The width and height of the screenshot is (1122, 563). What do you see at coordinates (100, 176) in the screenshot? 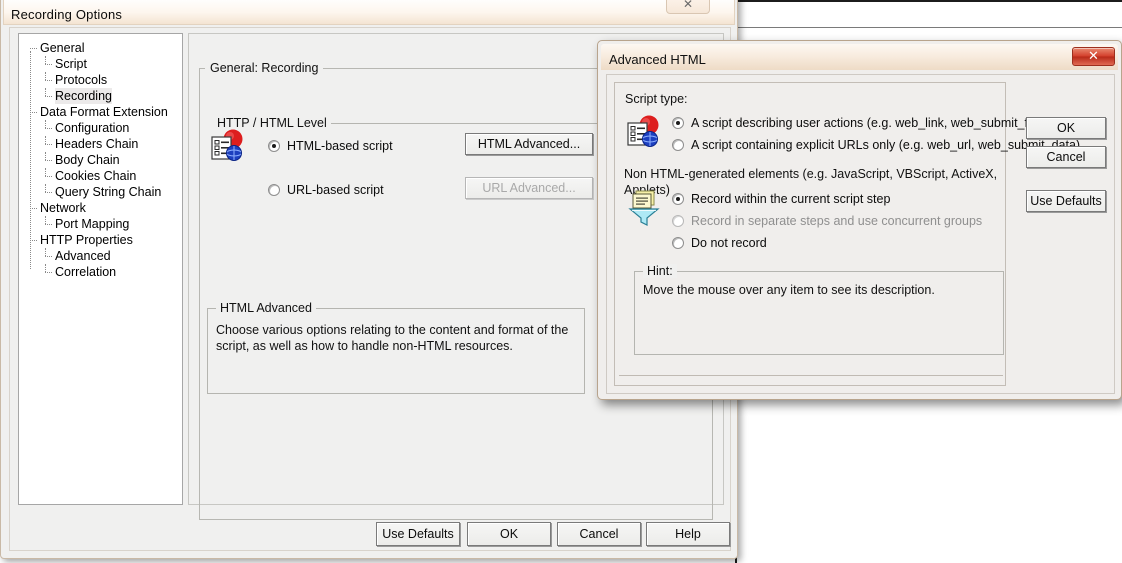
I see `tree-item-cookies-chain: Cookies Chain` at bounding box center [100, 176].